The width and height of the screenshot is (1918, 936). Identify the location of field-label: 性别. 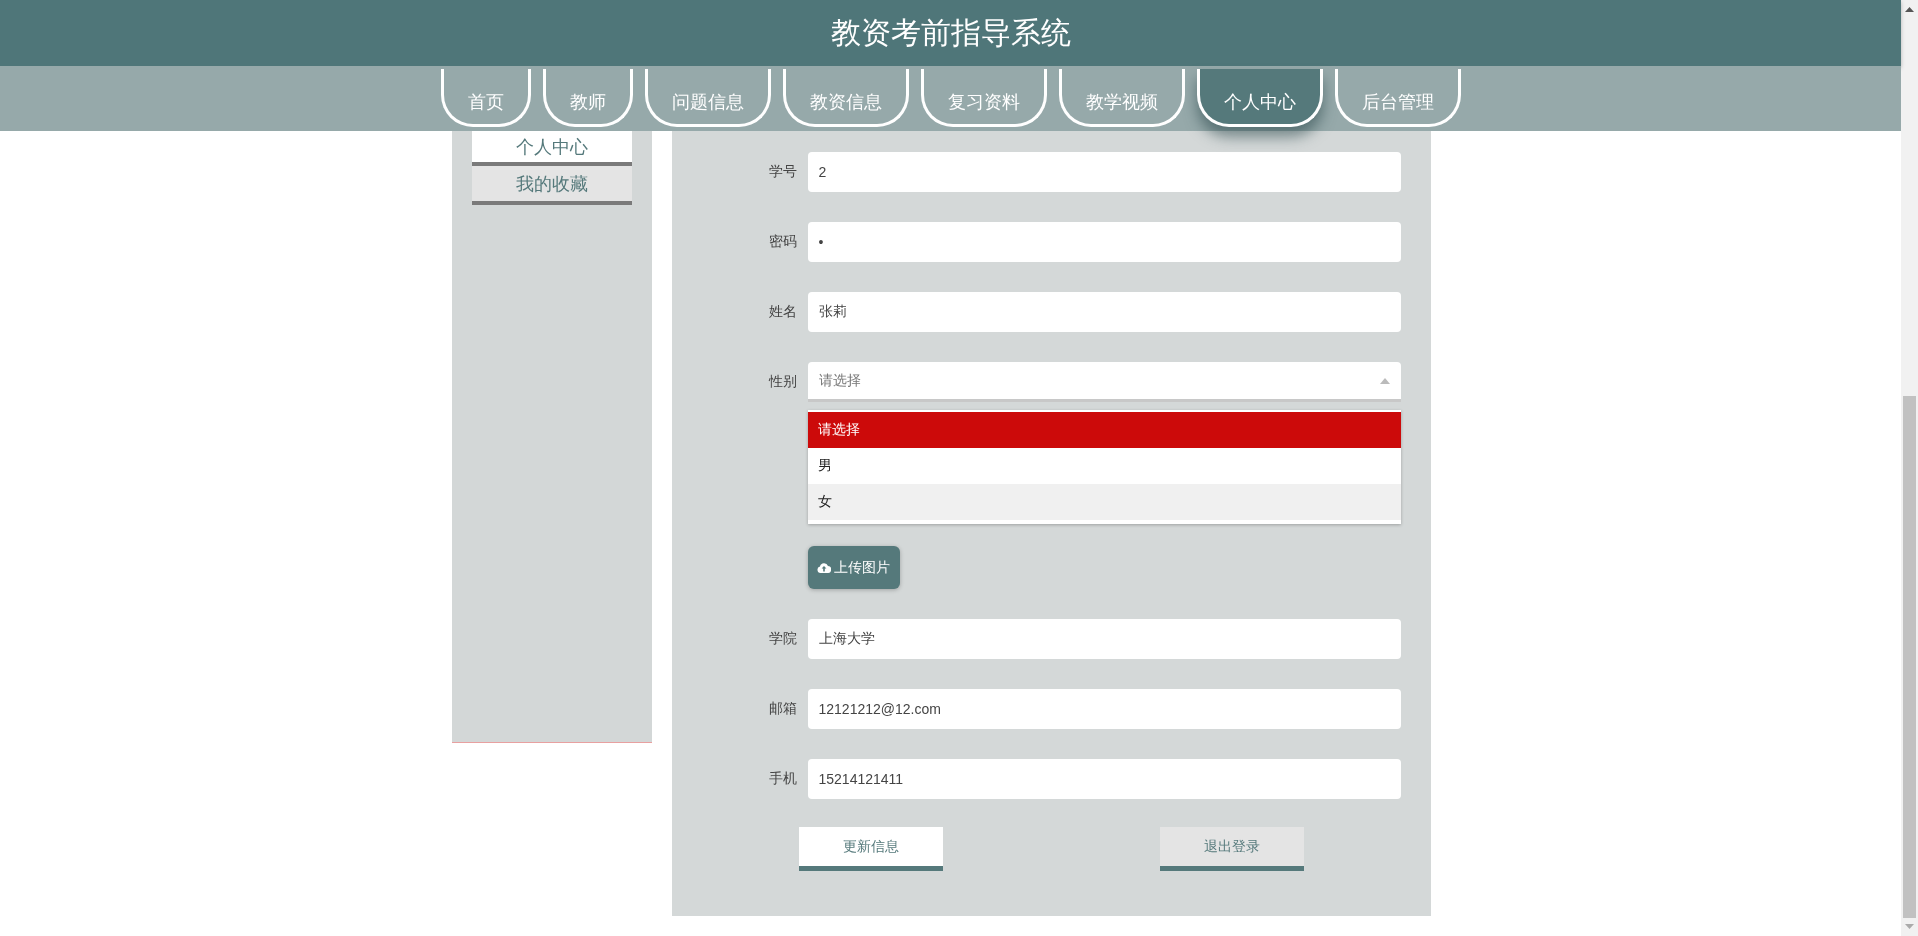
(782, 382).